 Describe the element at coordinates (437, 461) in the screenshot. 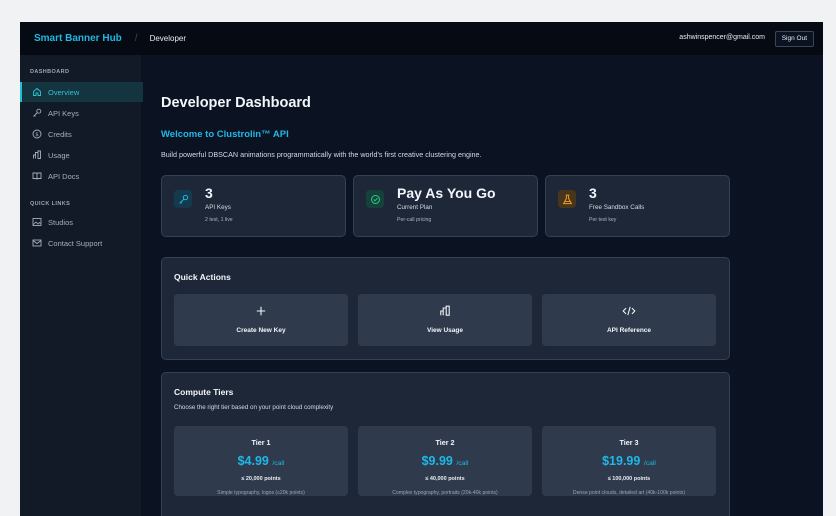

I see `tier-price-value: $9.99` at that location.